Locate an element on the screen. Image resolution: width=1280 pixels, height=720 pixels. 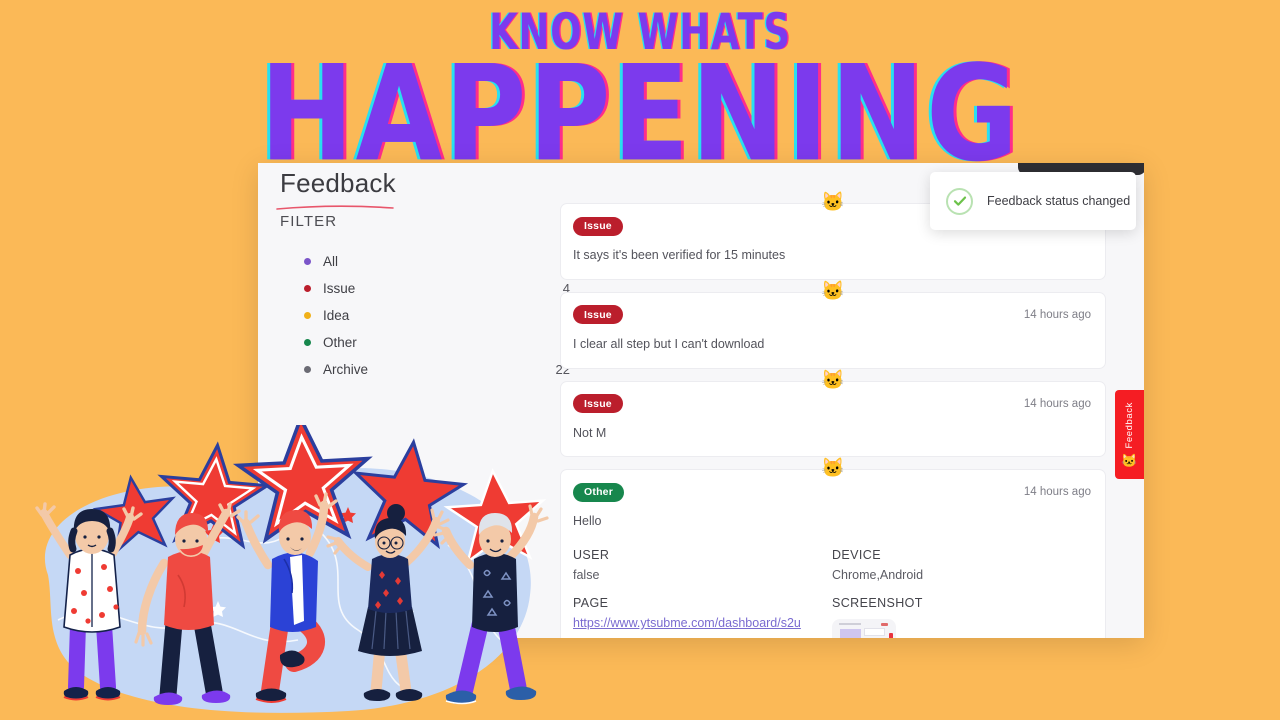
meta-device-value: Chrome,Android is located at coordinates (878, 575).